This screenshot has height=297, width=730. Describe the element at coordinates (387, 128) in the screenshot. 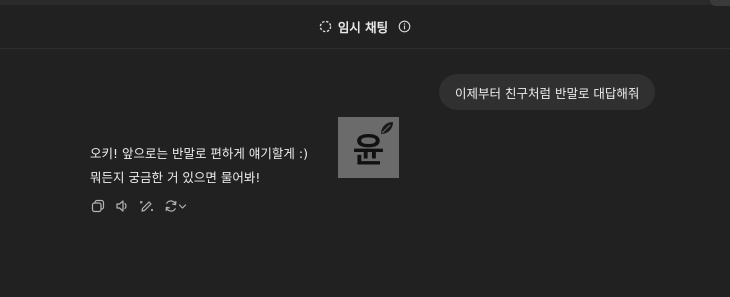

I see `leaf-icon` at that location.